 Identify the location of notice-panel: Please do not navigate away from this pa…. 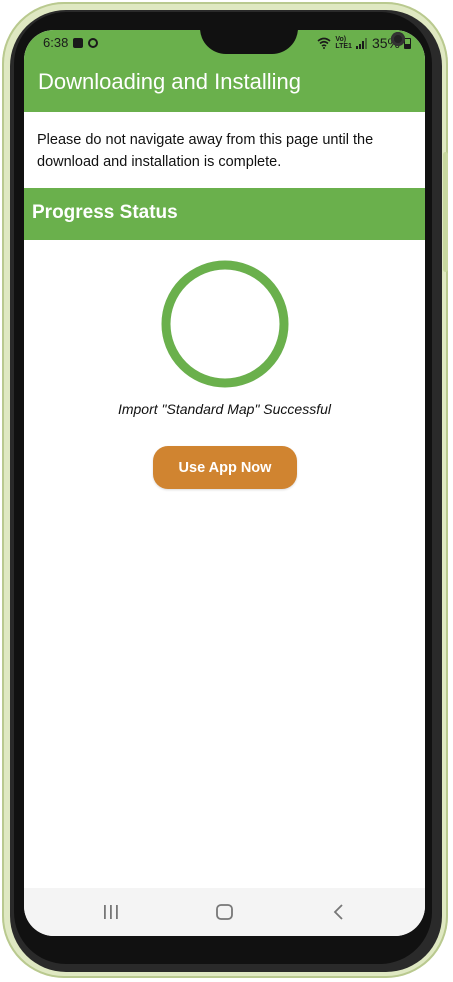
(224, 150).